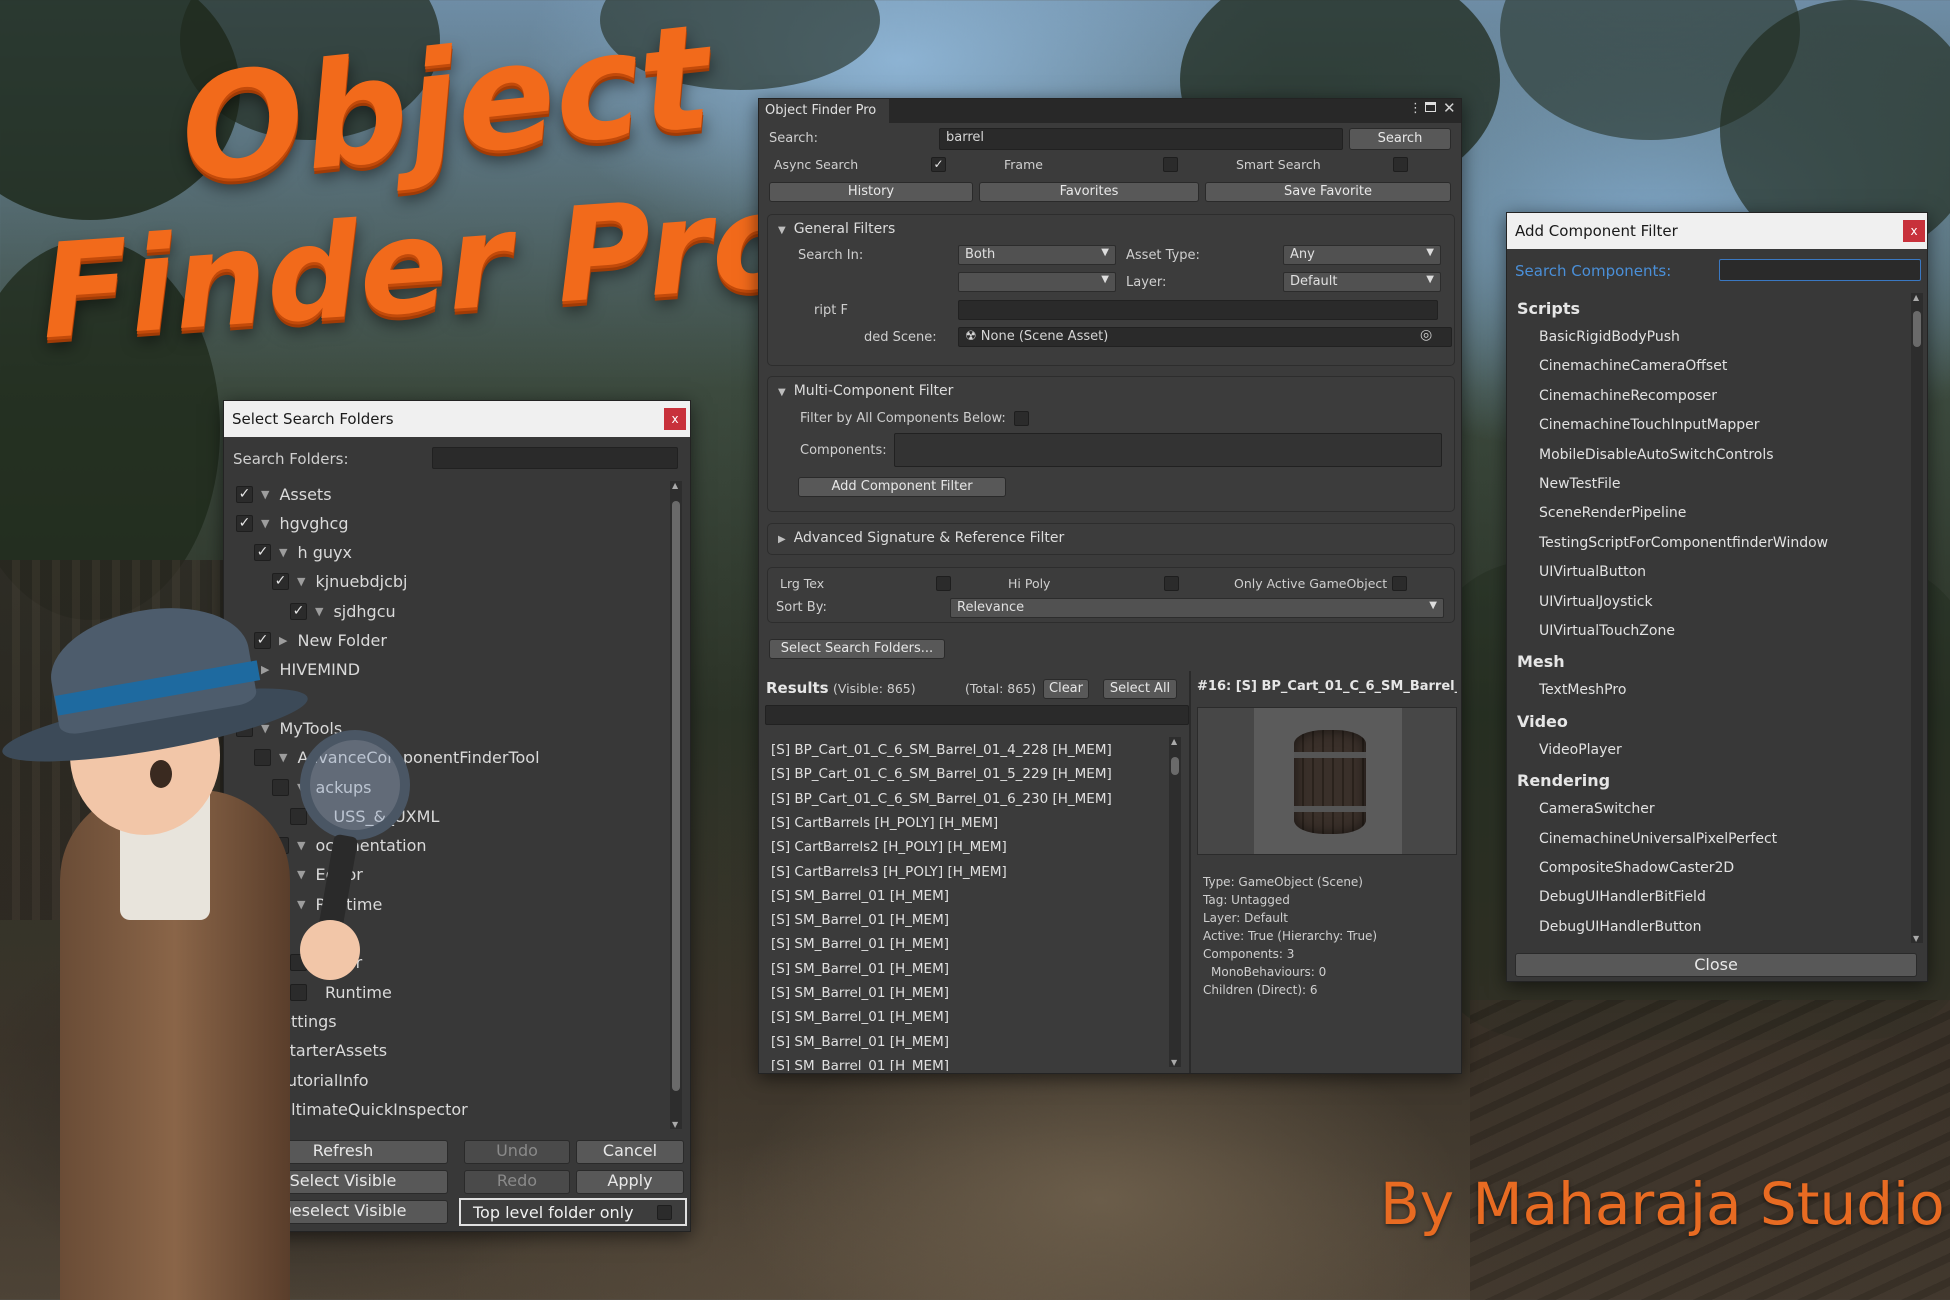 This screenshot has height=1300, width=1950. I want to click on result-item: [S] CartBarrels [H_POLY] [H_MEM], so click(884, 823).